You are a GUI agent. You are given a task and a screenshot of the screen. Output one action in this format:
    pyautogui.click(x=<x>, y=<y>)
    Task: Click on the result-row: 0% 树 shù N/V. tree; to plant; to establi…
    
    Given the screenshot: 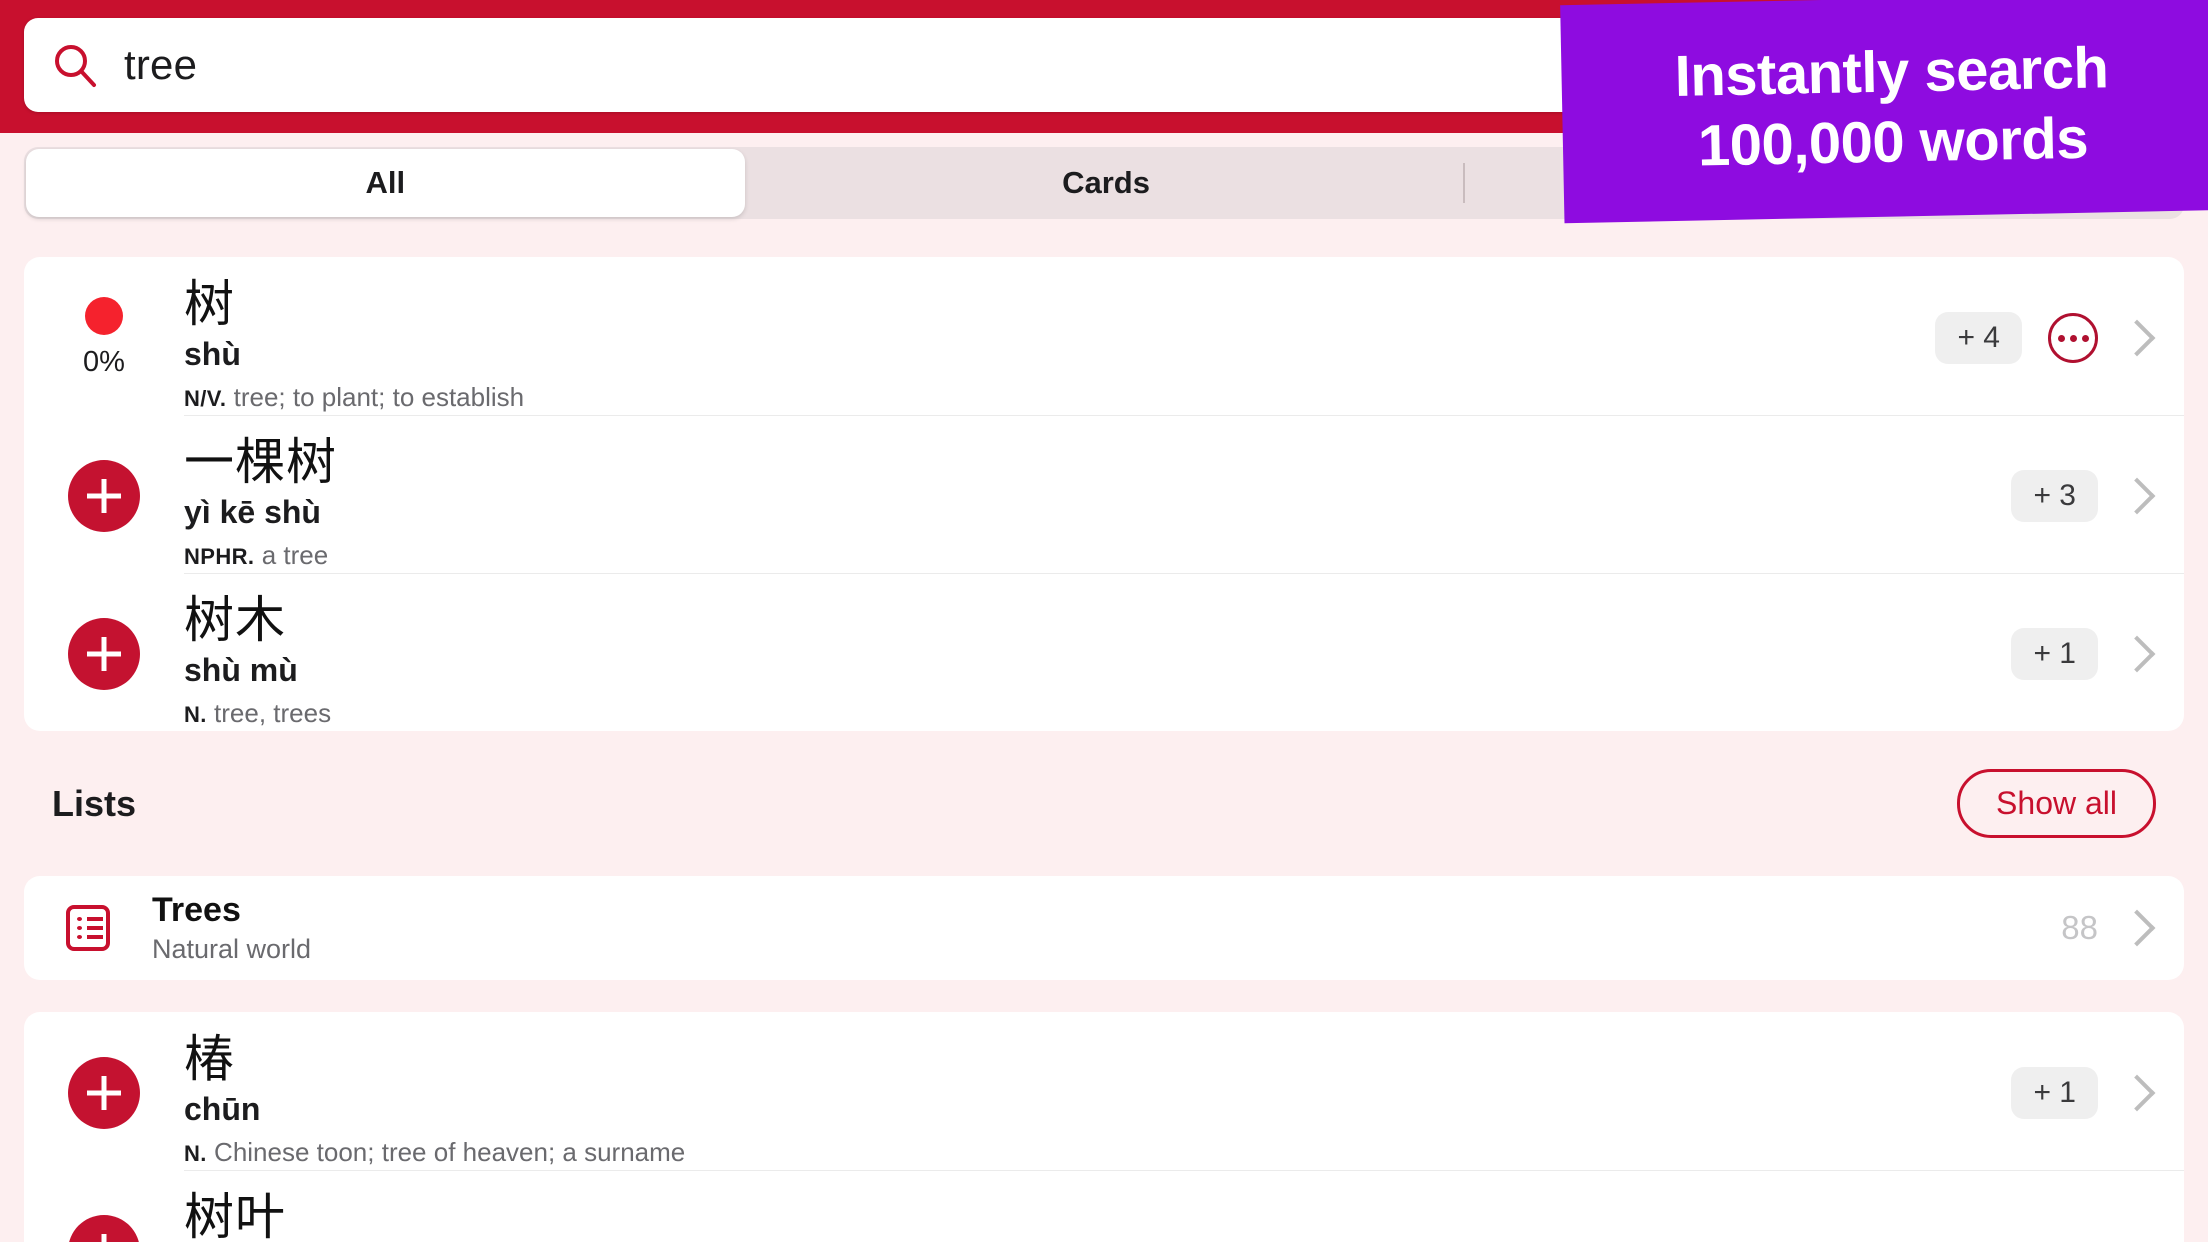 What is the action you would take?
    pyautogui.click(x=1104, y=336)
    